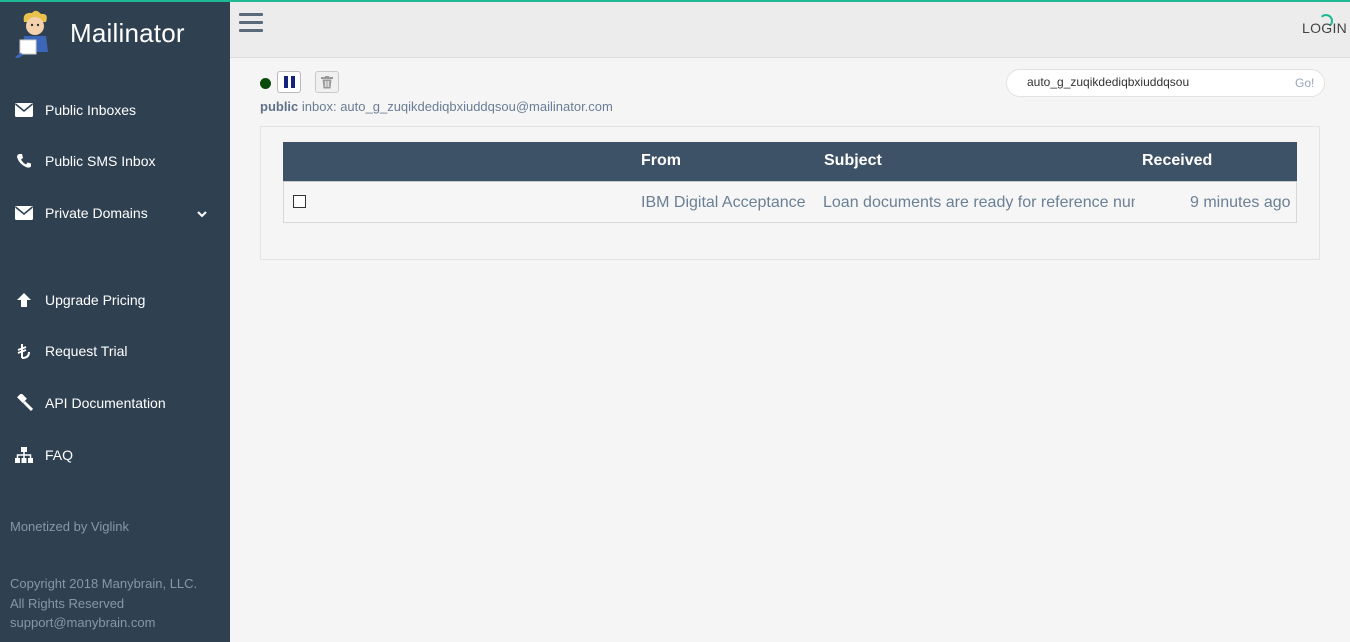  Describe the element at coordinates (1324, 28) in the screenshot. I see `login-button: LOGIN` at that location.